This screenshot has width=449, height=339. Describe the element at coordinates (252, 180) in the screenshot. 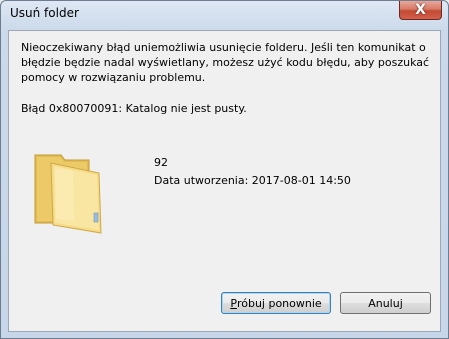

I see `folder-created-date: Data utworzenia: 2017-08-01 14:50` at that location.